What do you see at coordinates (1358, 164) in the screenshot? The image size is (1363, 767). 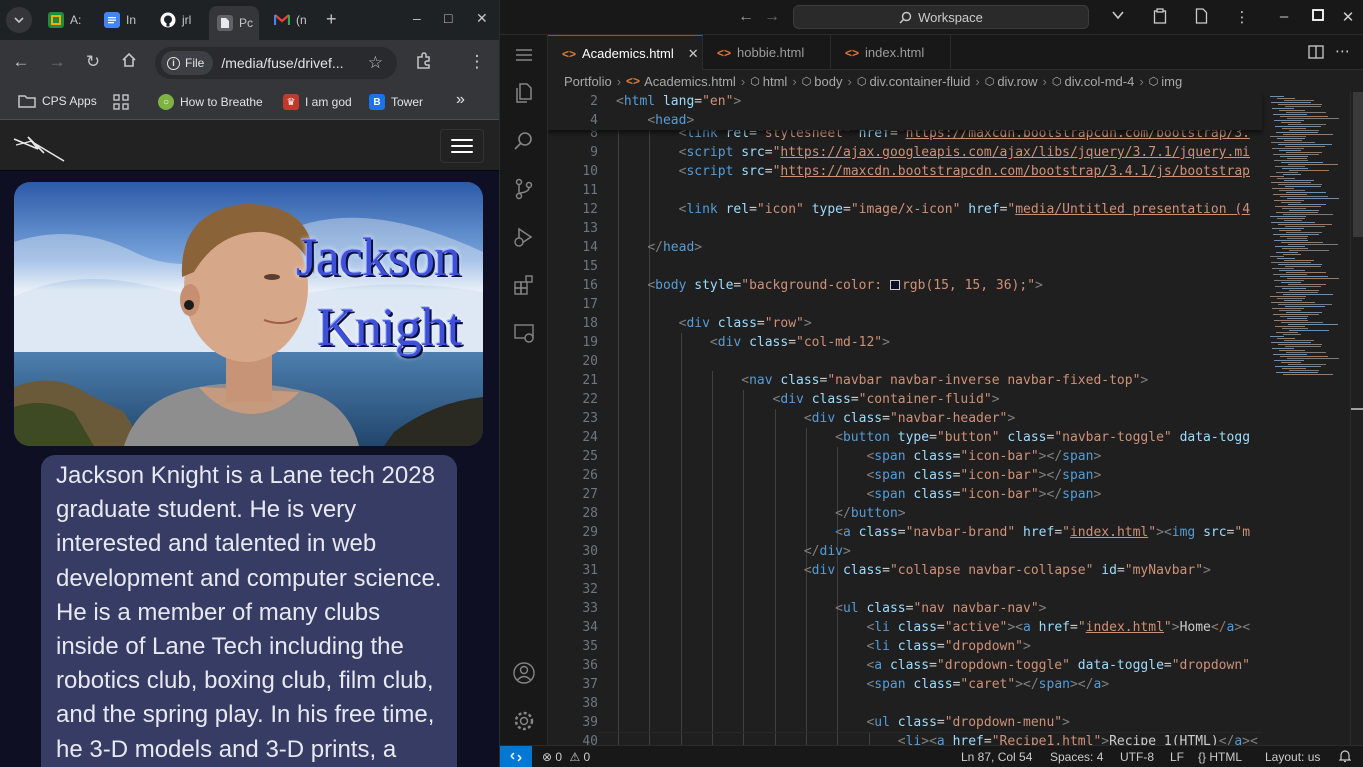 I see `scrollbar-thumb` at bounding box center [1358, 164].